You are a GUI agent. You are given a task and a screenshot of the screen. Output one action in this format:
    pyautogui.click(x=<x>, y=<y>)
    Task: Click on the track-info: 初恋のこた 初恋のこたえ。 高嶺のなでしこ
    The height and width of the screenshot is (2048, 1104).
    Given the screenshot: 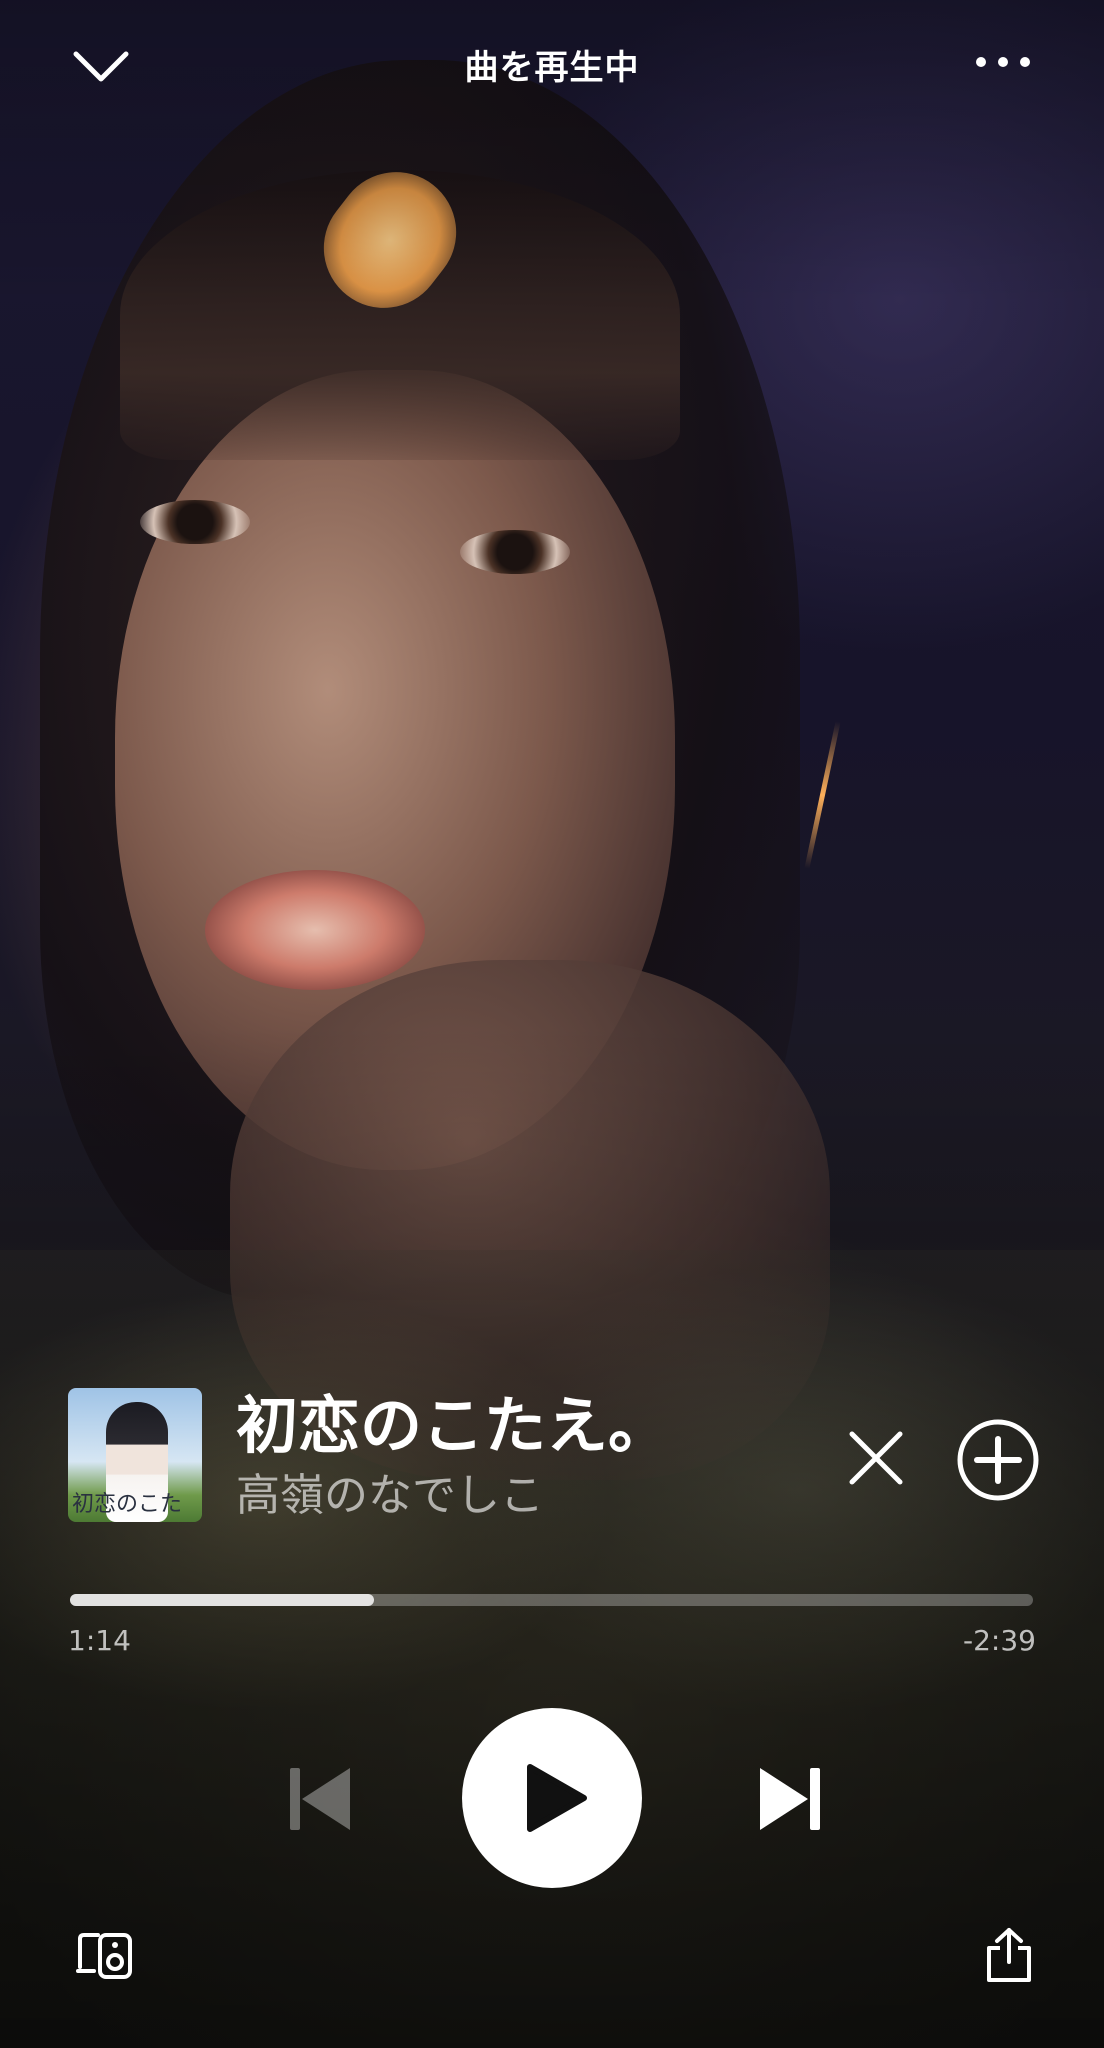 What is the action you would take?
    pyautogui.click(x=558, y=1457)
    